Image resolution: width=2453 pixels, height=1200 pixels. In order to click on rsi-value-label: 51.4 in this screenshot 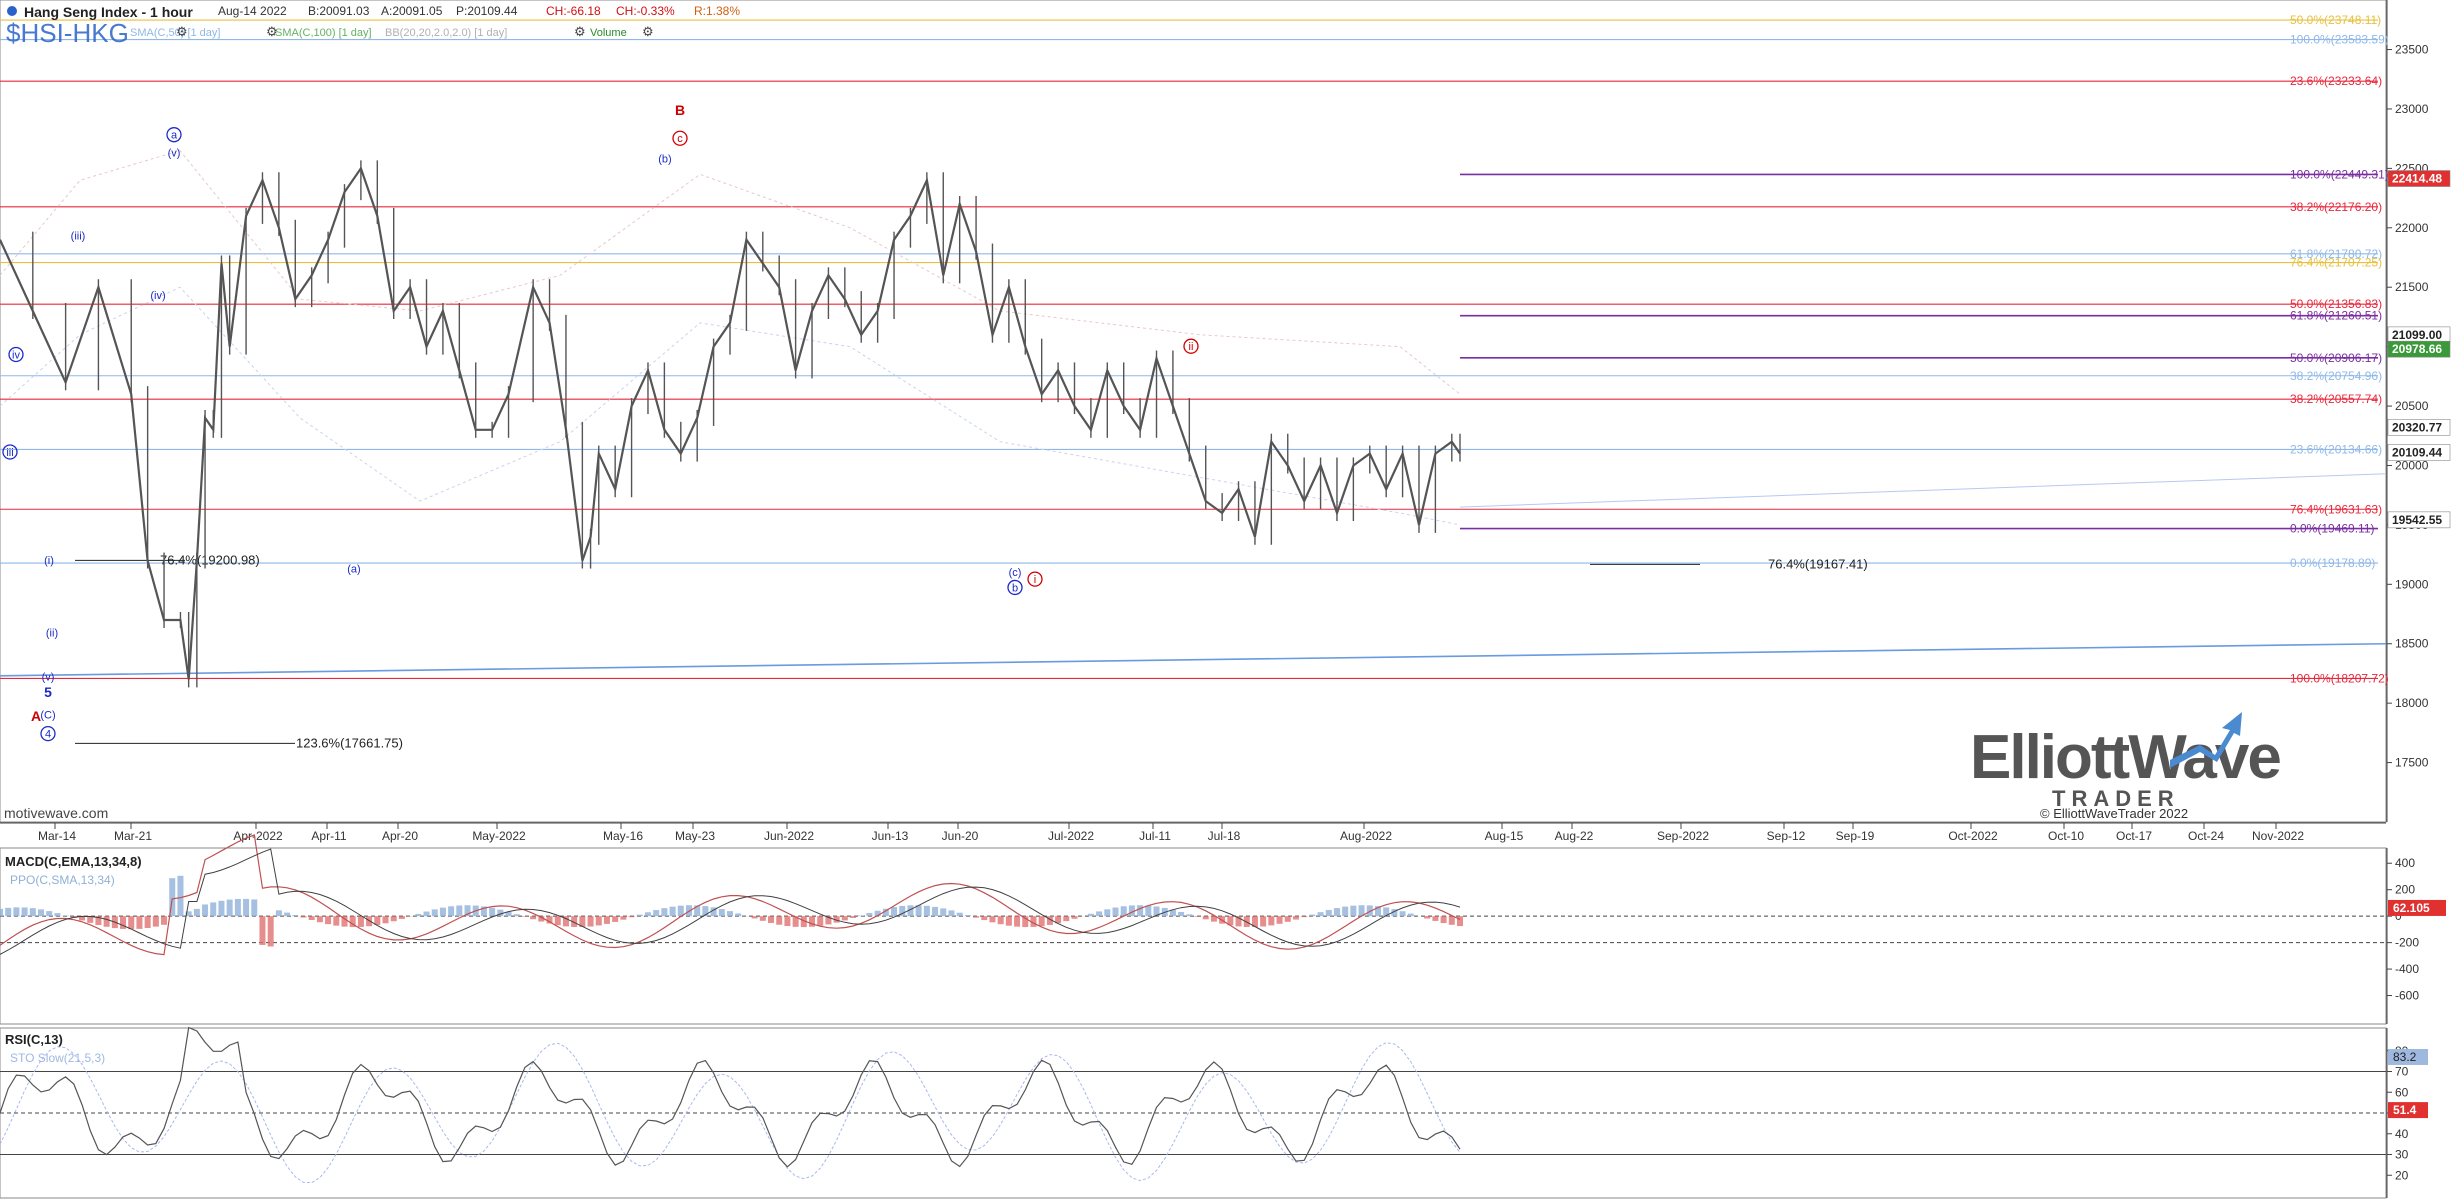, I will do `click(2405, 1110)`.